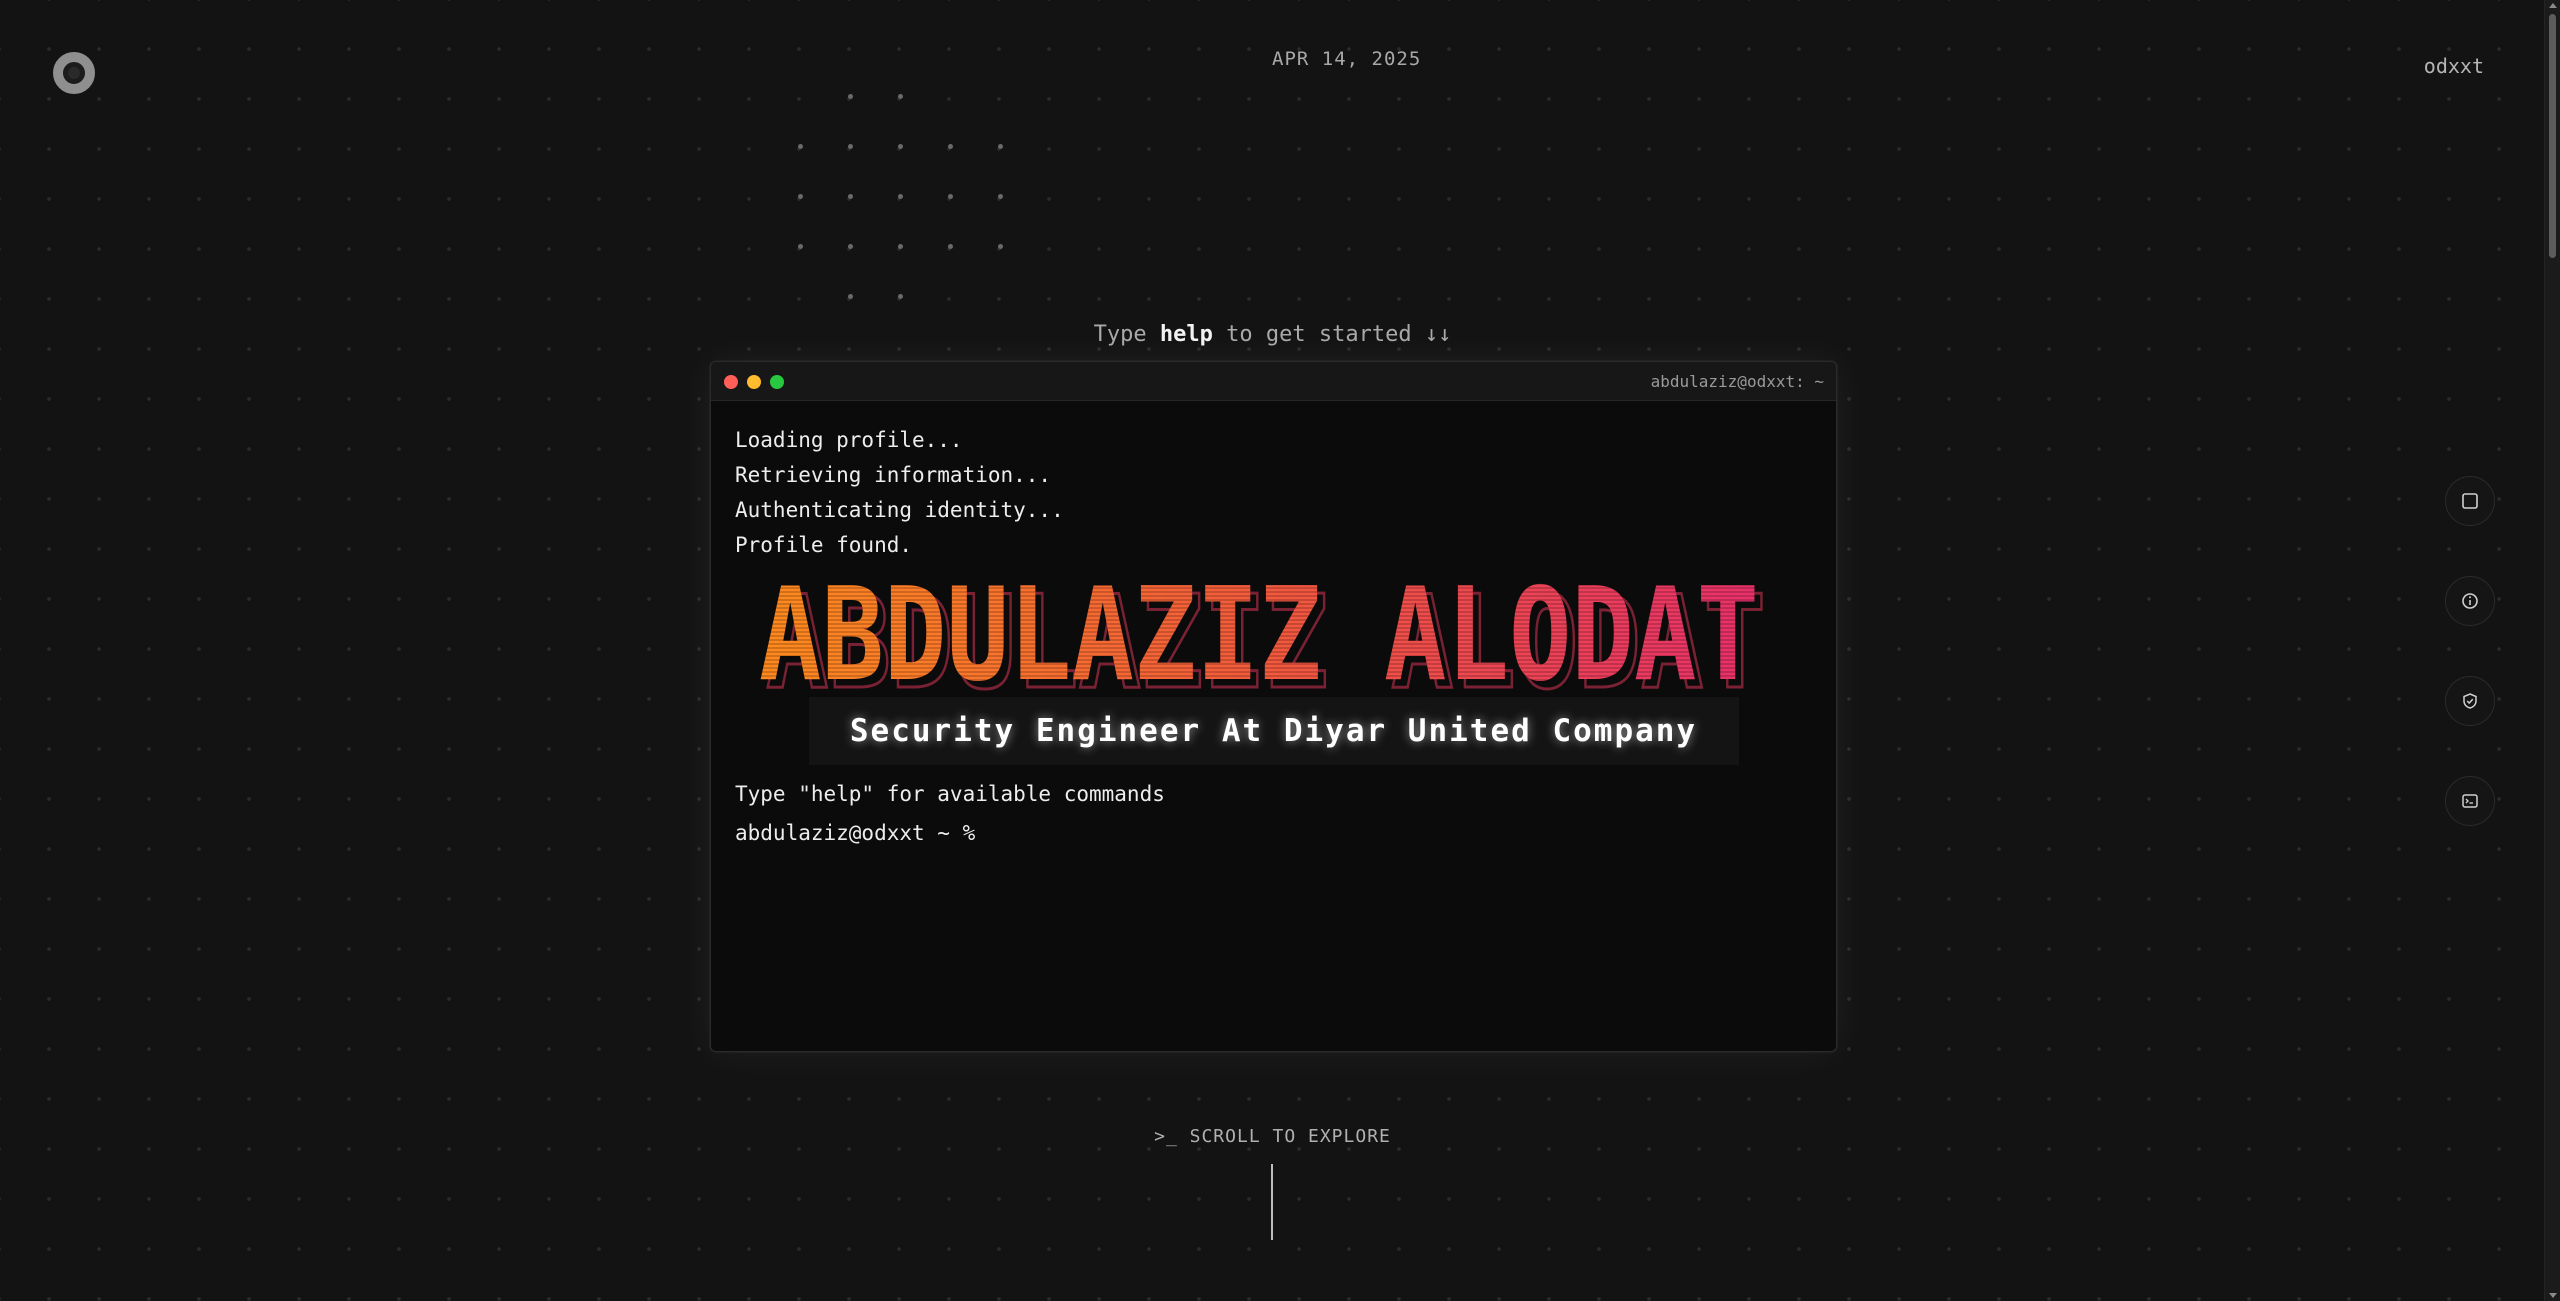  What do you see at coordinates (731, 382) in the screenshot?
I see `close-window-button` at bounding box center [731, 382].